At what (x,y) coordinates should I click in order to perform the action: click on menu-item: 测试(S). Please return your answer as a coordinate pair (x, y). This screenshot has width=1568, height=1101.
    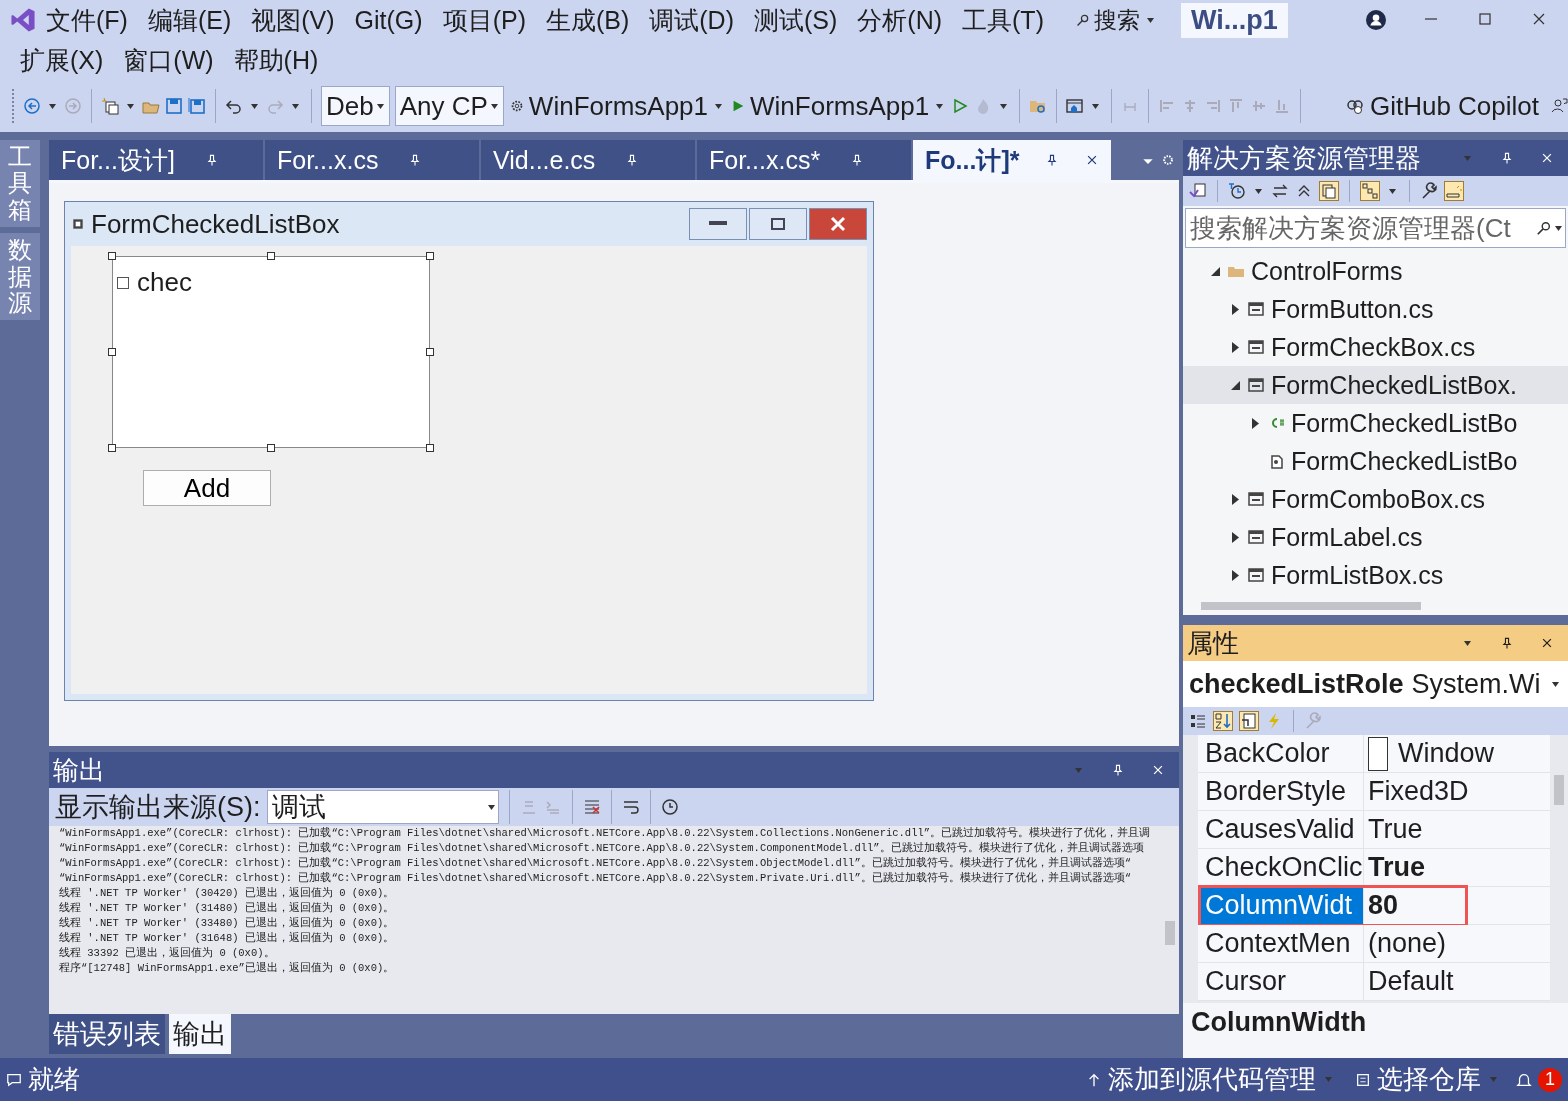
    Looking at the image, I should click on (796, 20).